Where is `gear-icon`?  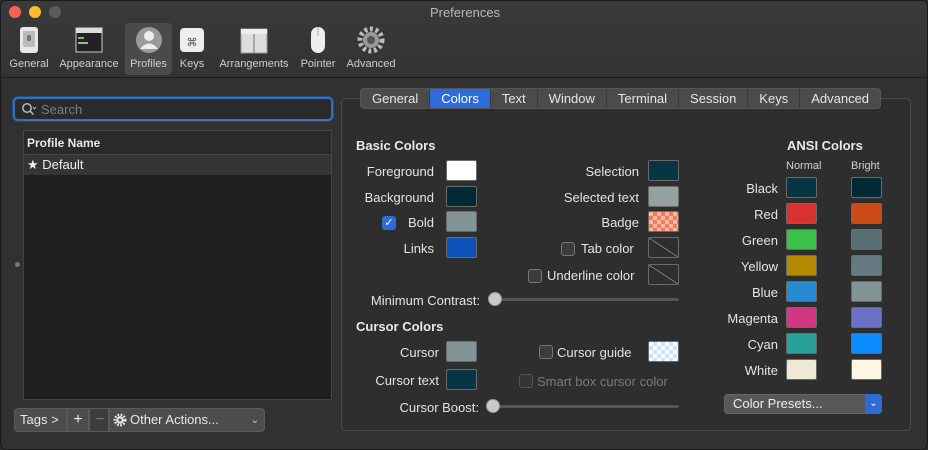 gear-icon is located at coordinates (120, 420).